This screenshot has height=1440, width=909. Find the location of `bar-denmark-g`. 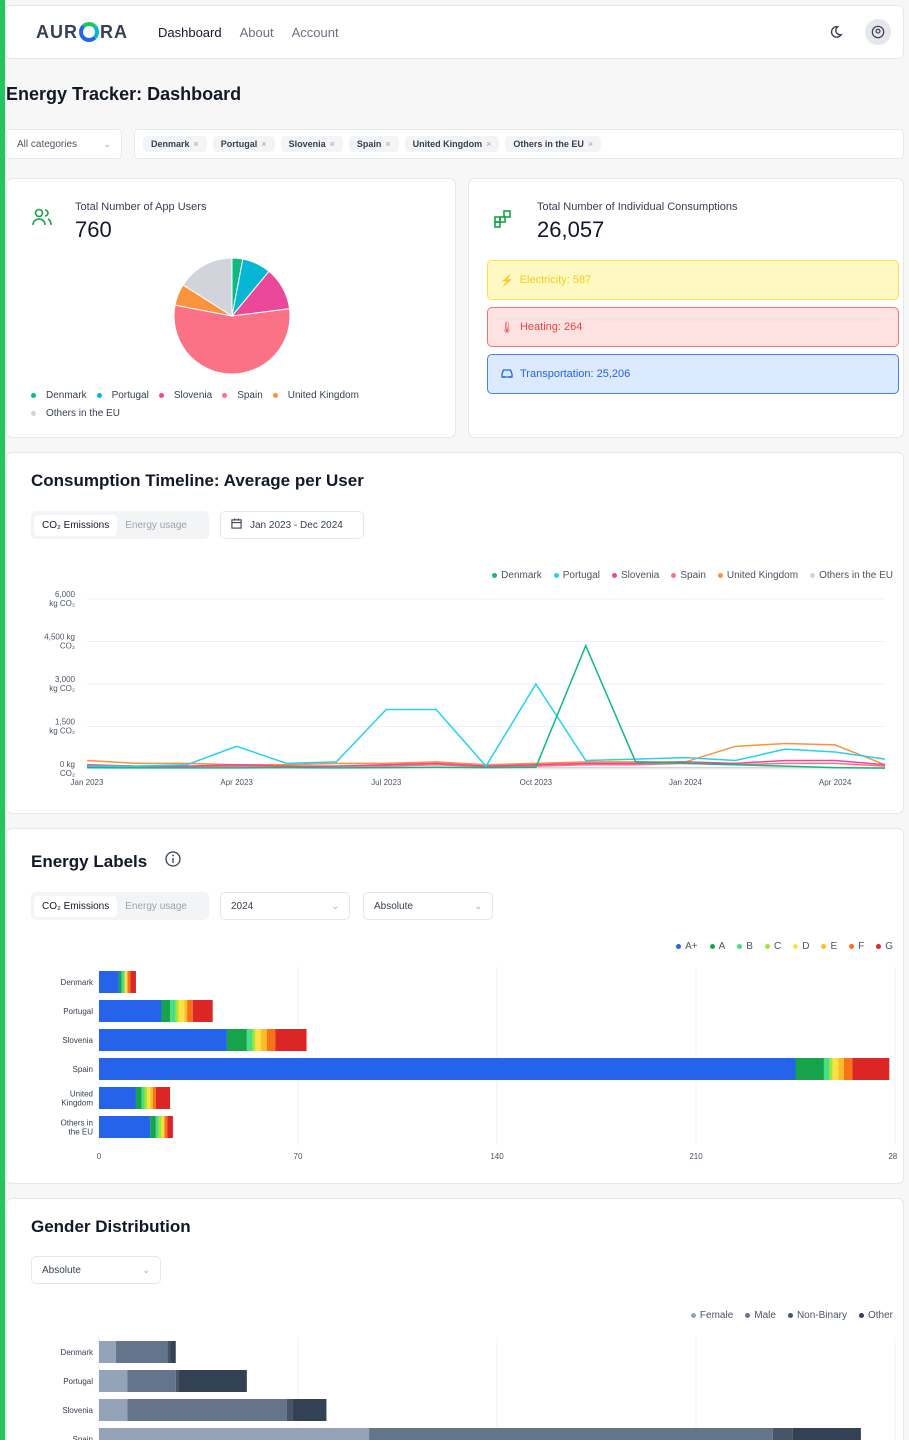

bar-denmark-g is located at coordinates (133, 982).